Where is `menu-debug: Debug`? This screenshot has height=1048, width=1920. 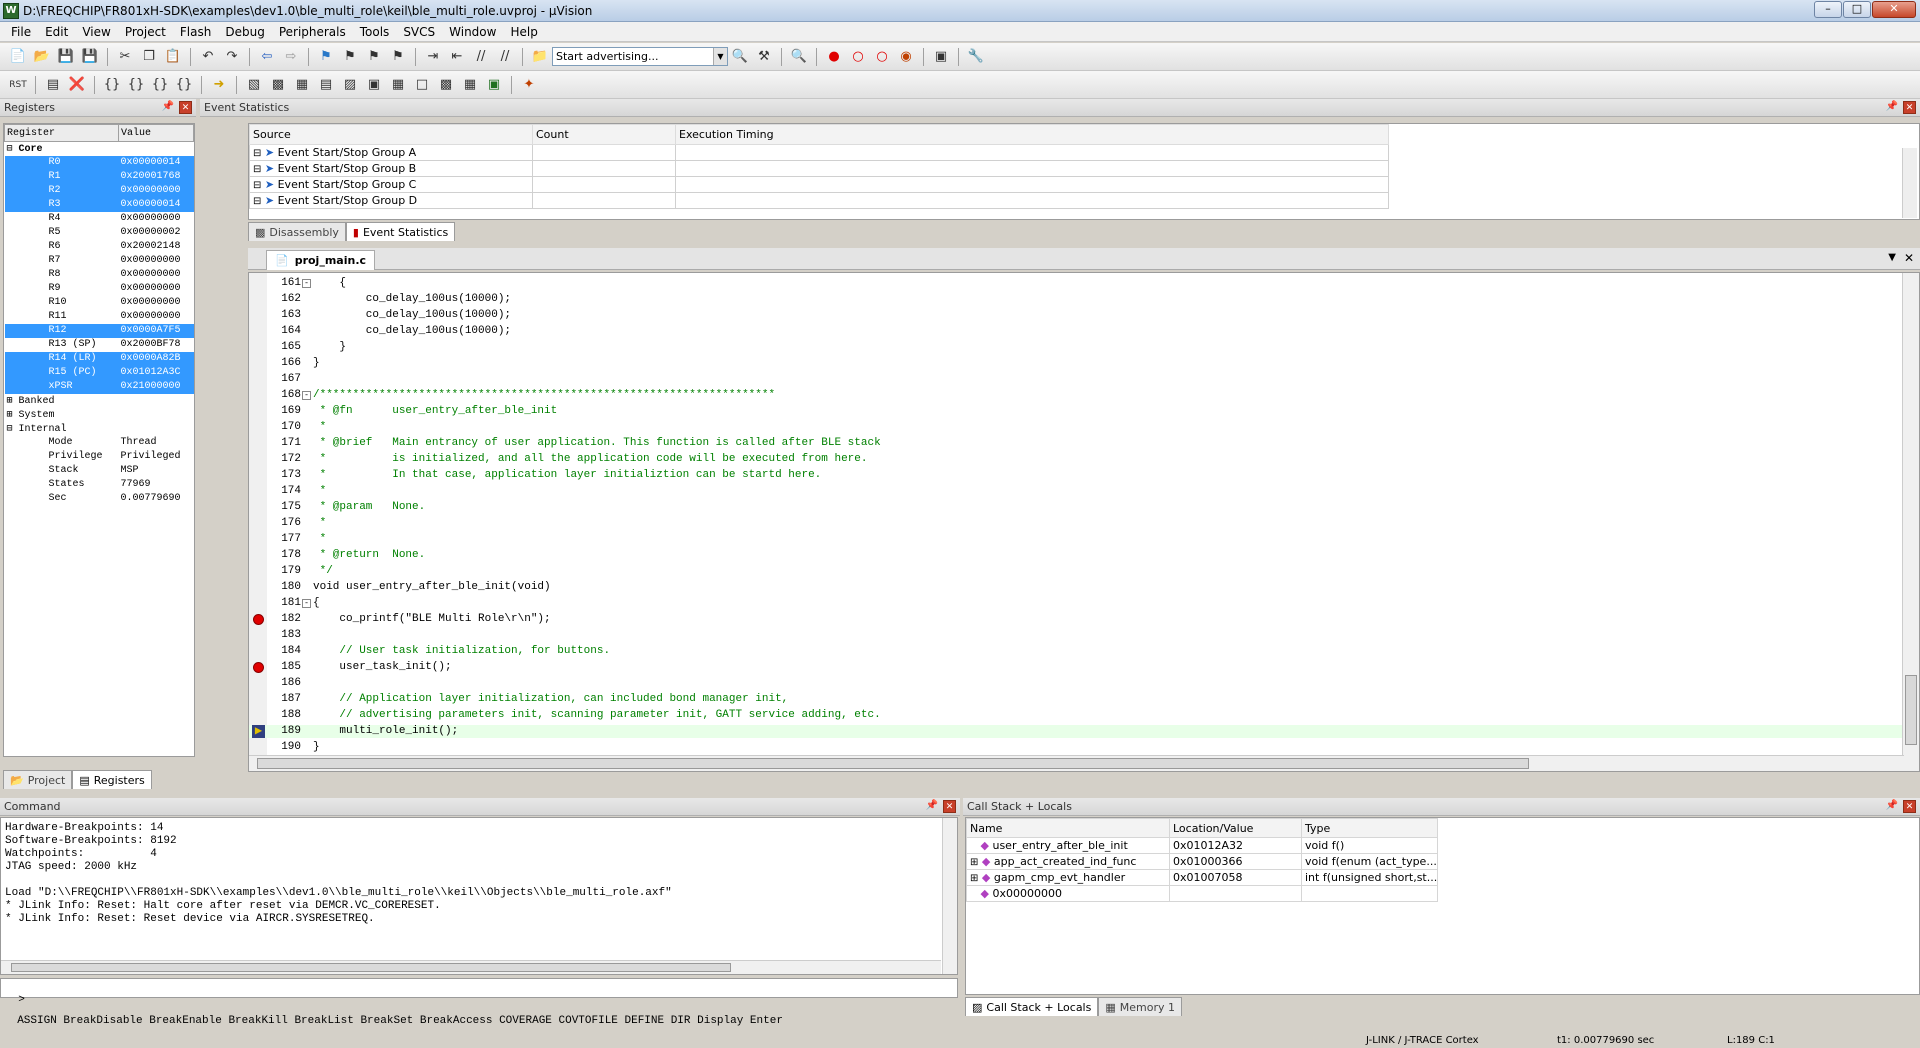 menu-debug: Debug is located at coordinates (244, 32).